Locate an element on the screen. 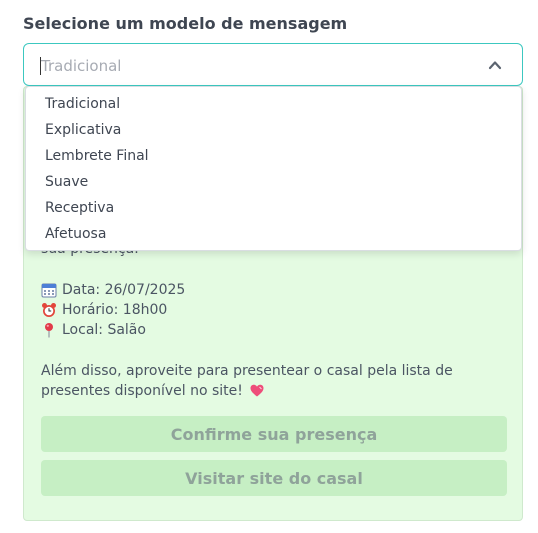 The width and height of the screenshot is (538, 533). dropdown-option: Receptiva is located at coordinates (273, 208).